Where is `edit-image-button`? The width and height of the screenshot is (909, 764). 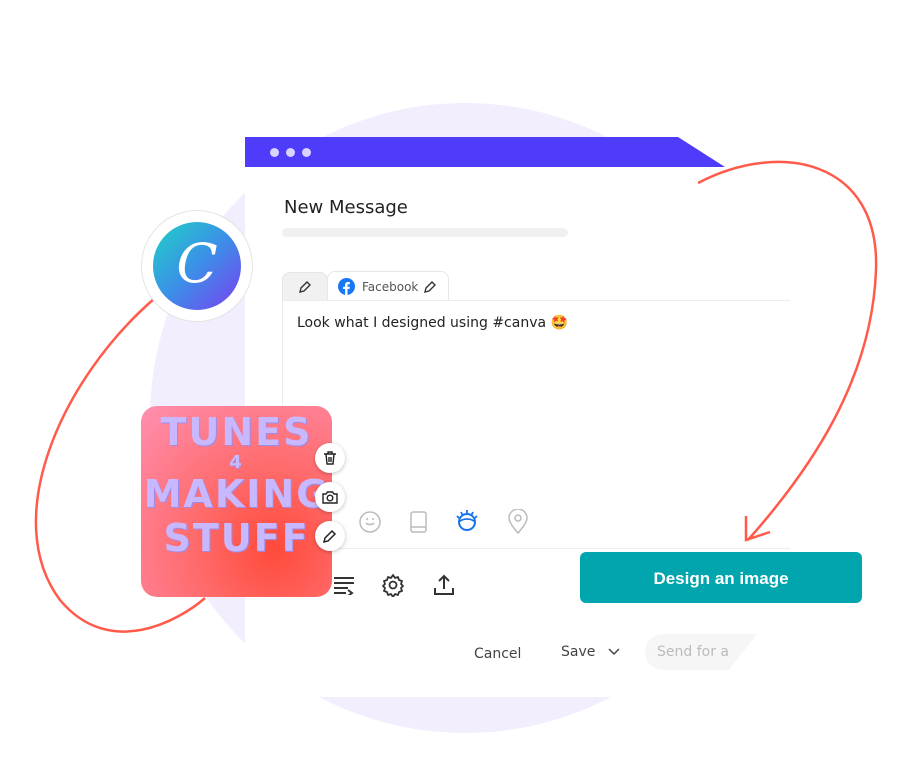 edit-image-button is located at coordinates (330, 536).